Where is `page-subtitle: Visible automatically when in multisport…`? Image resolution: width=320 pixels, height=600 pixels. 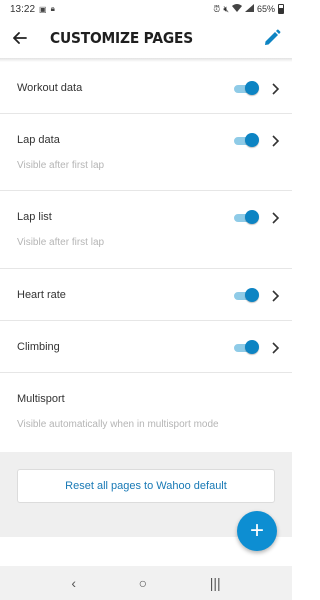 page-subtitle: Visible automatically when in multisport… is located at coordinates (118, 424).